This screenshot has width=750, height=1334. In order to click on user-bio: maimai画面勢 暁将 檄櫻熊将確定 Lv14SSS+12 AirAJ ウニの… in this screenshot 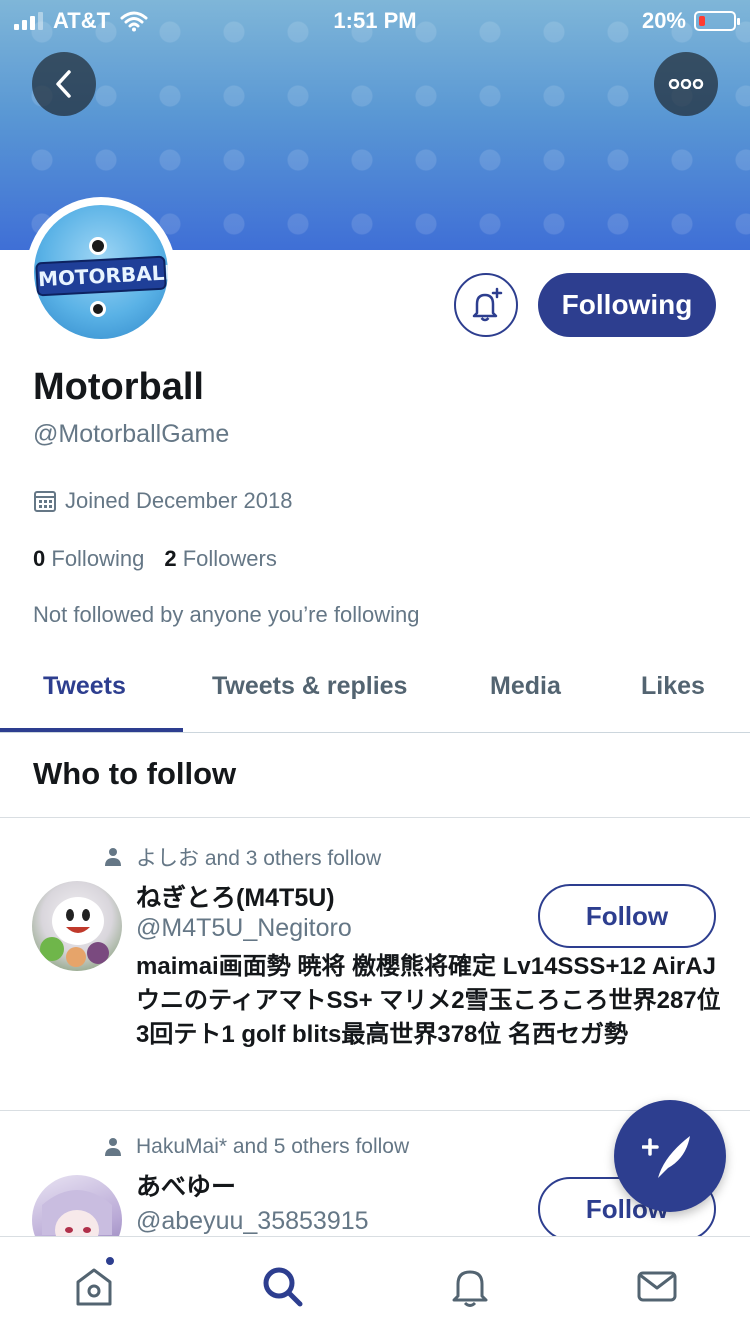, I will do `click(428, 1000)`.